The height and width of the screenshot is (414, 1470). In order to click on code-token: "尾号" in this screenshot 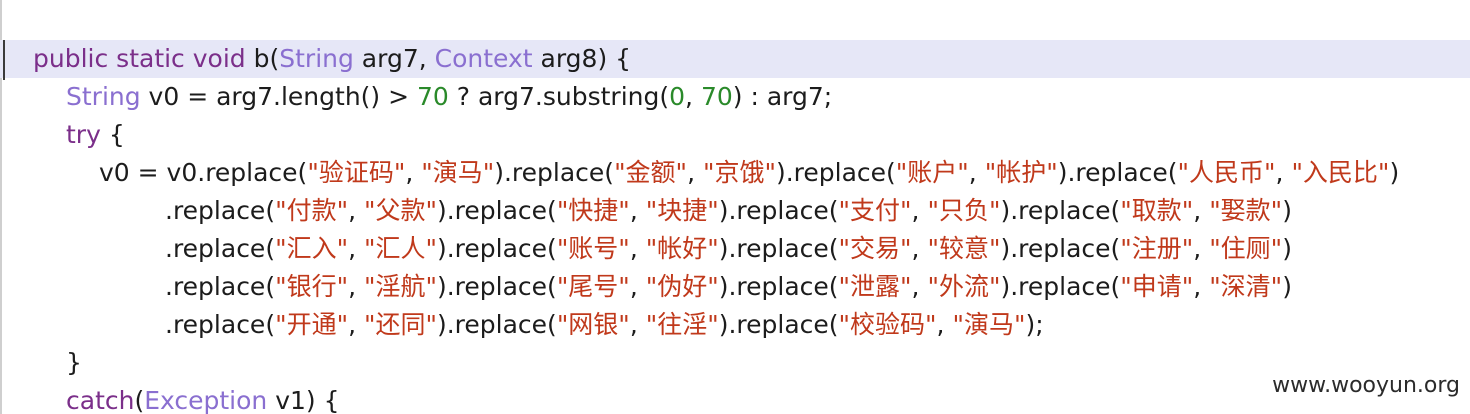, I will do `click(593, 286)`.